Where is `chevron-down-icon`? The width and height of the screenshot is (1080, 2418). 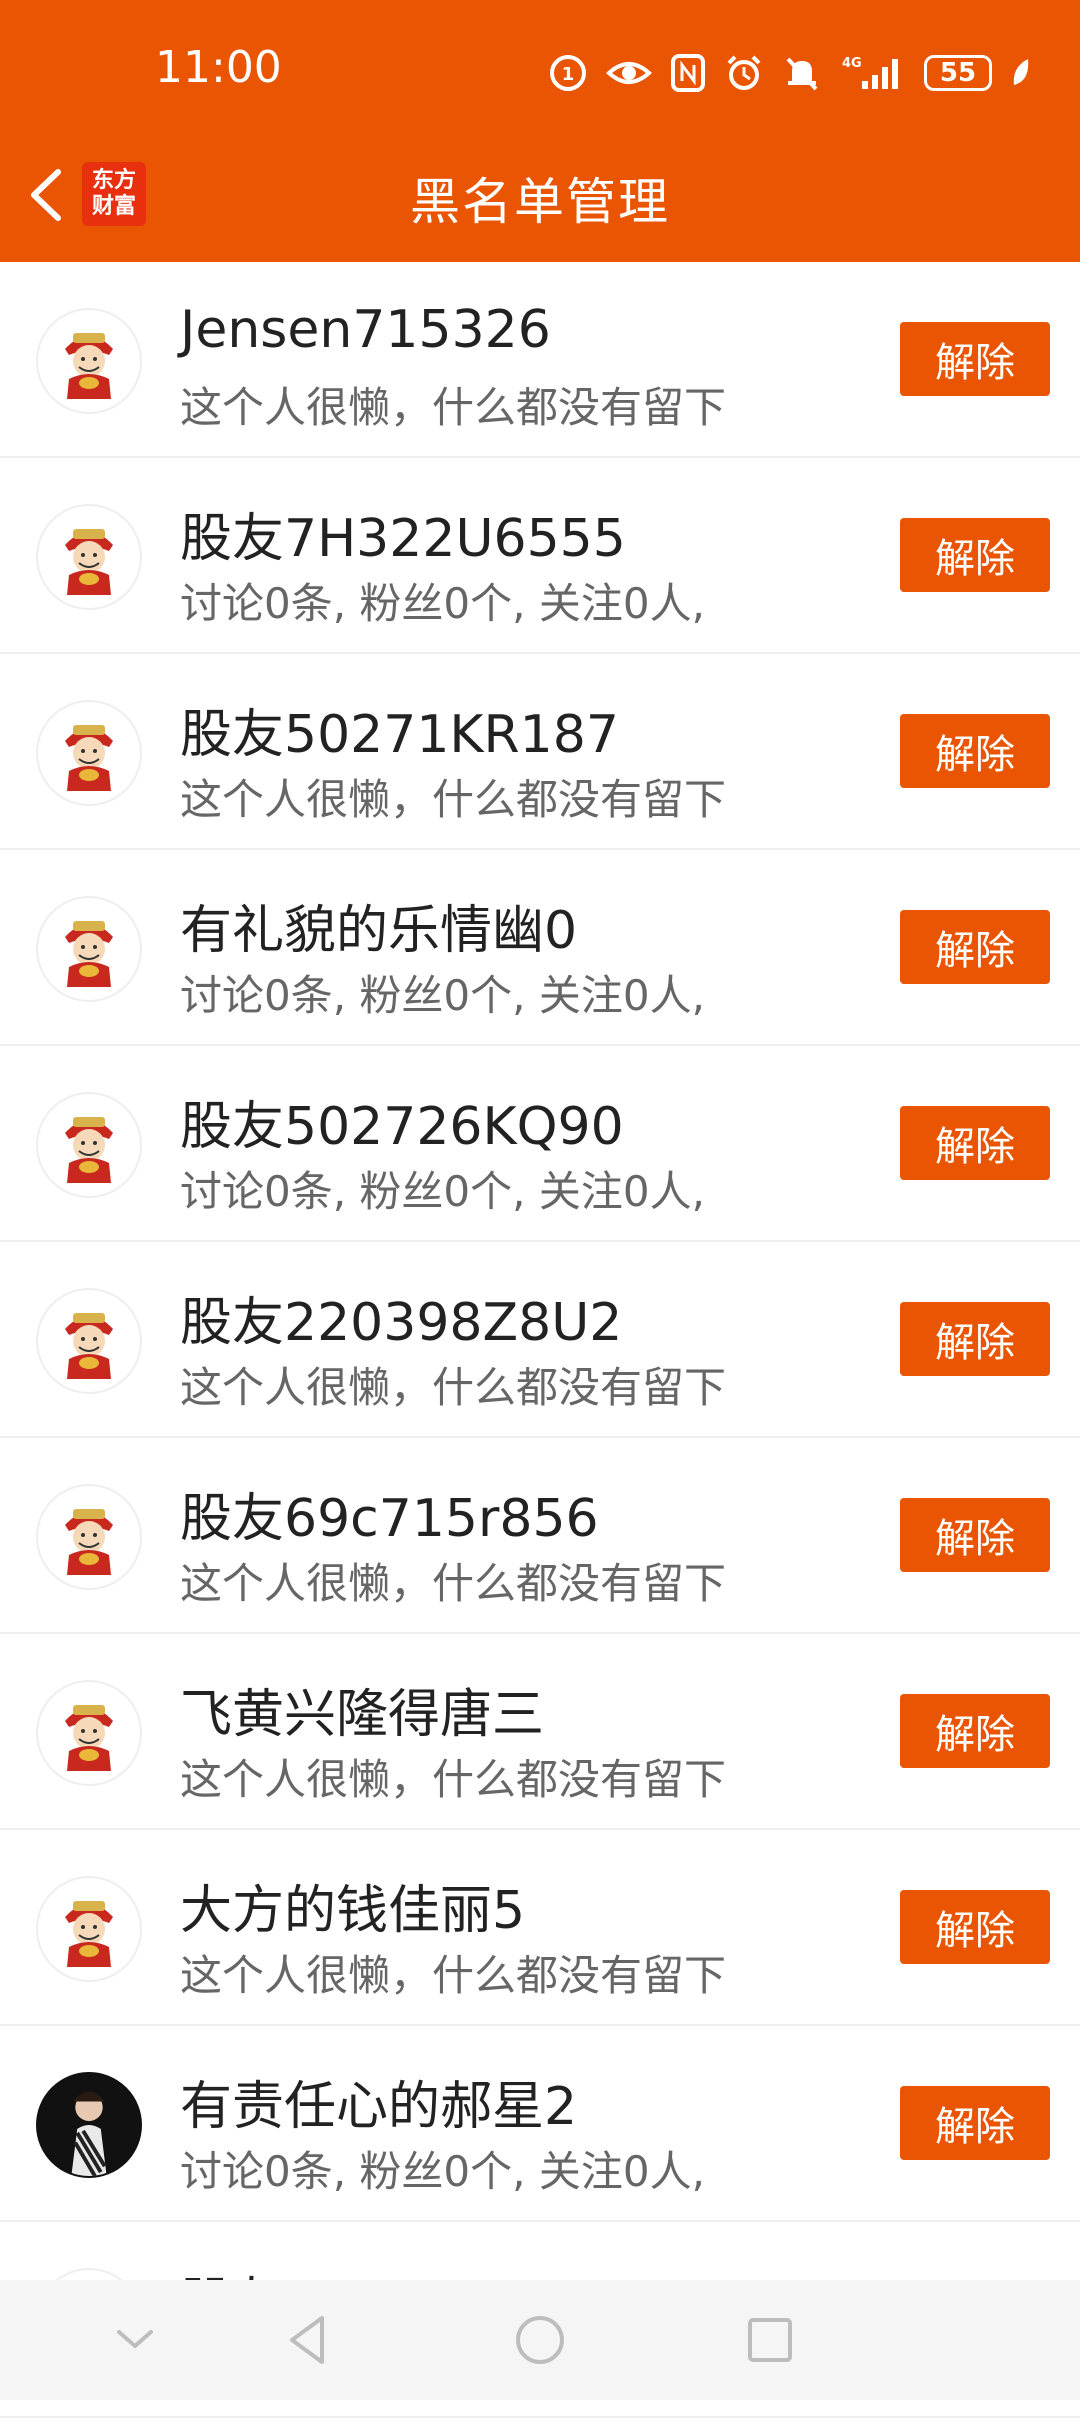 chevron-down-icon is located at coordinates (135, 2339).